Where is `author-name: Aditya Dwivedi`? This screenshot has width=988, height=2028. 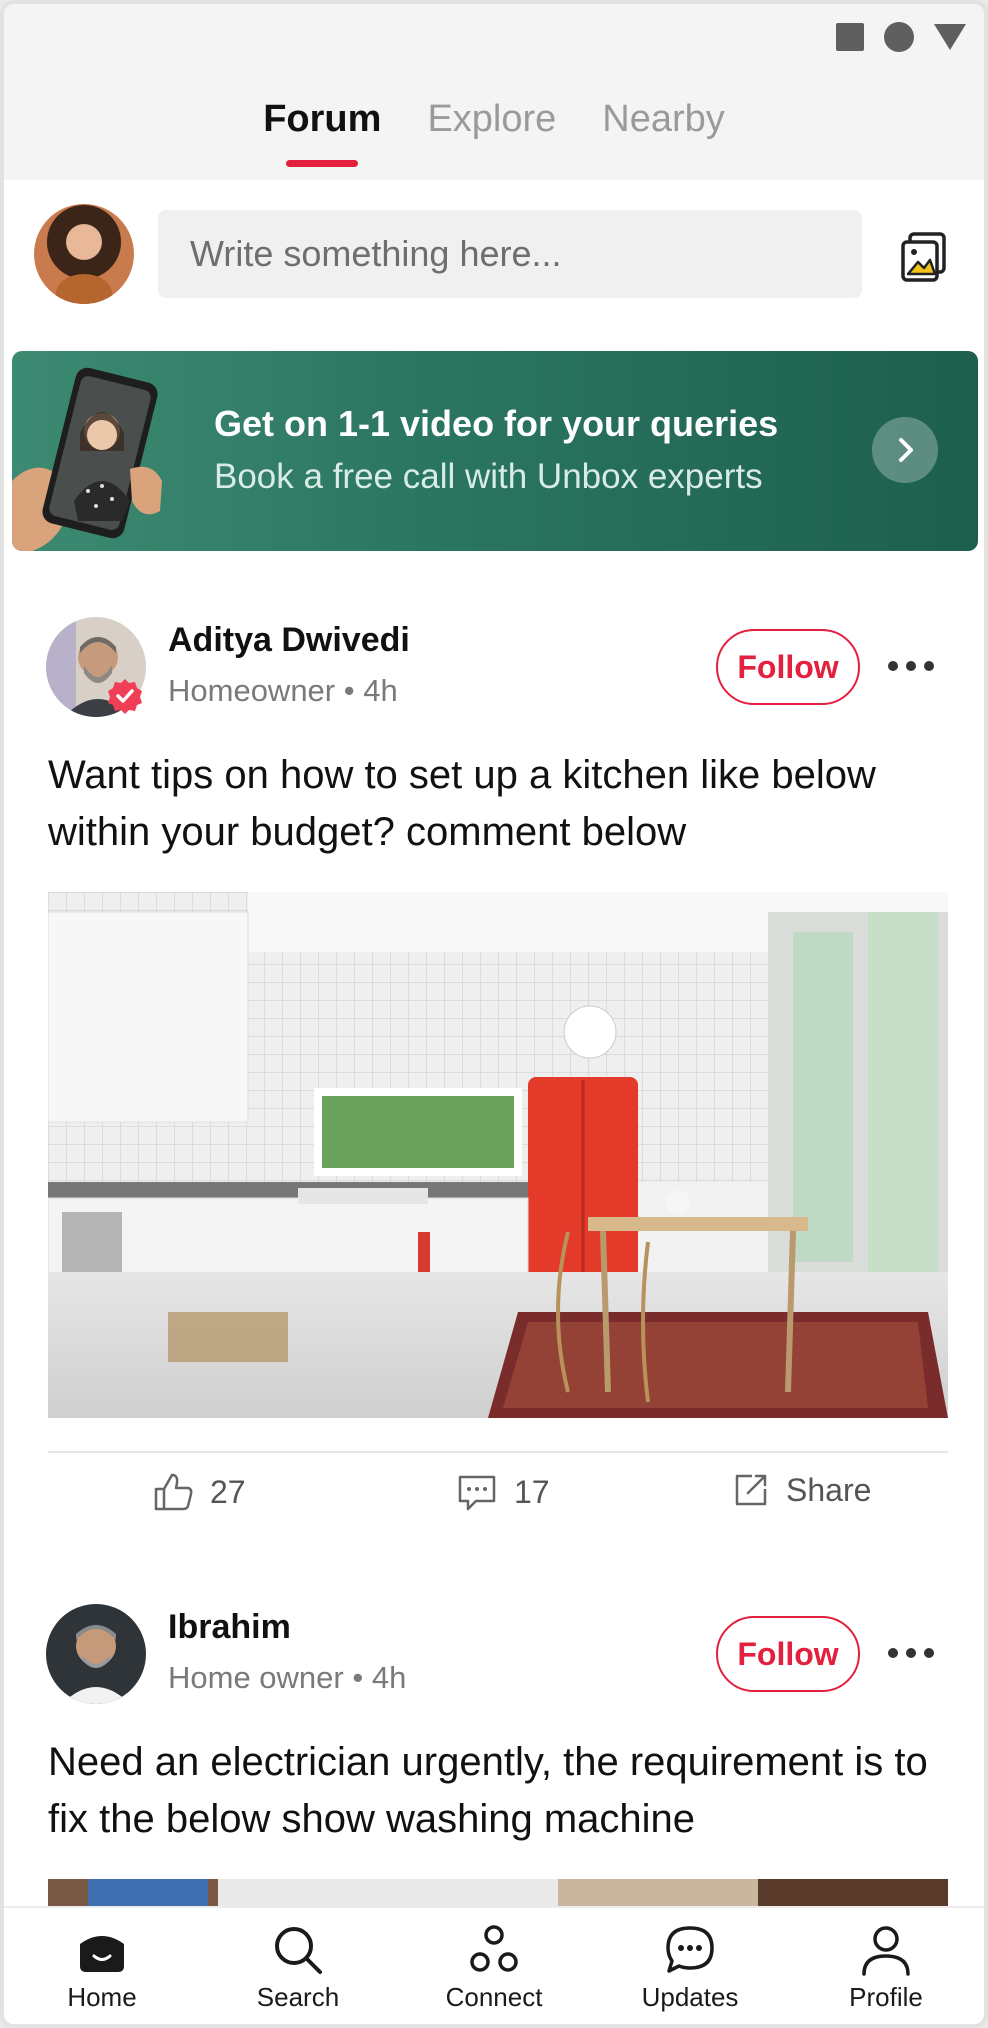 author-name: Aditya Dwivedi is located at coordinates (289, 640).